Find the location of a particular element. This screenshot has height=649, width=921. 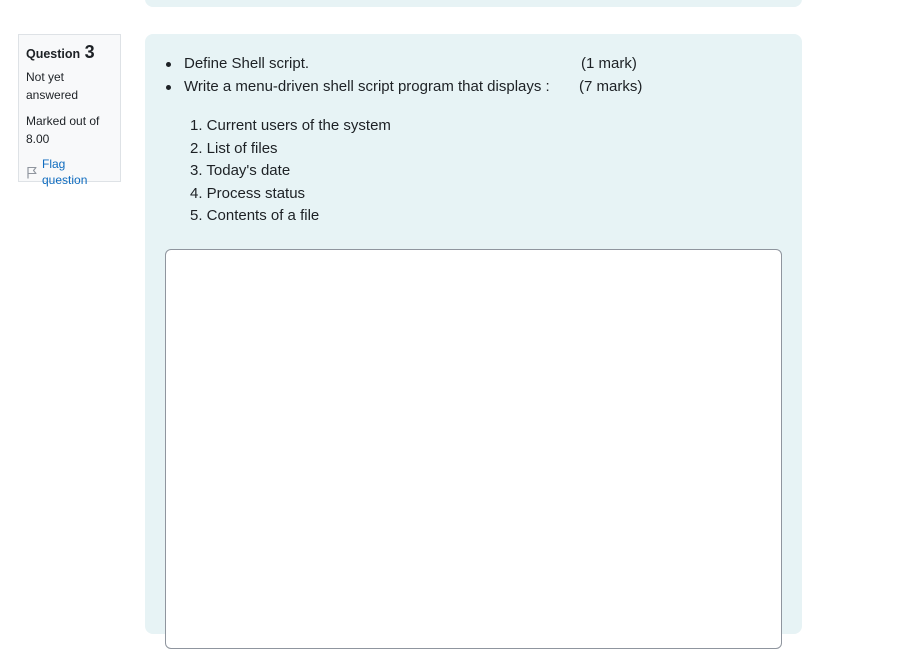

bullet-marks: (1 mark) is located at coordinates (609, 63).